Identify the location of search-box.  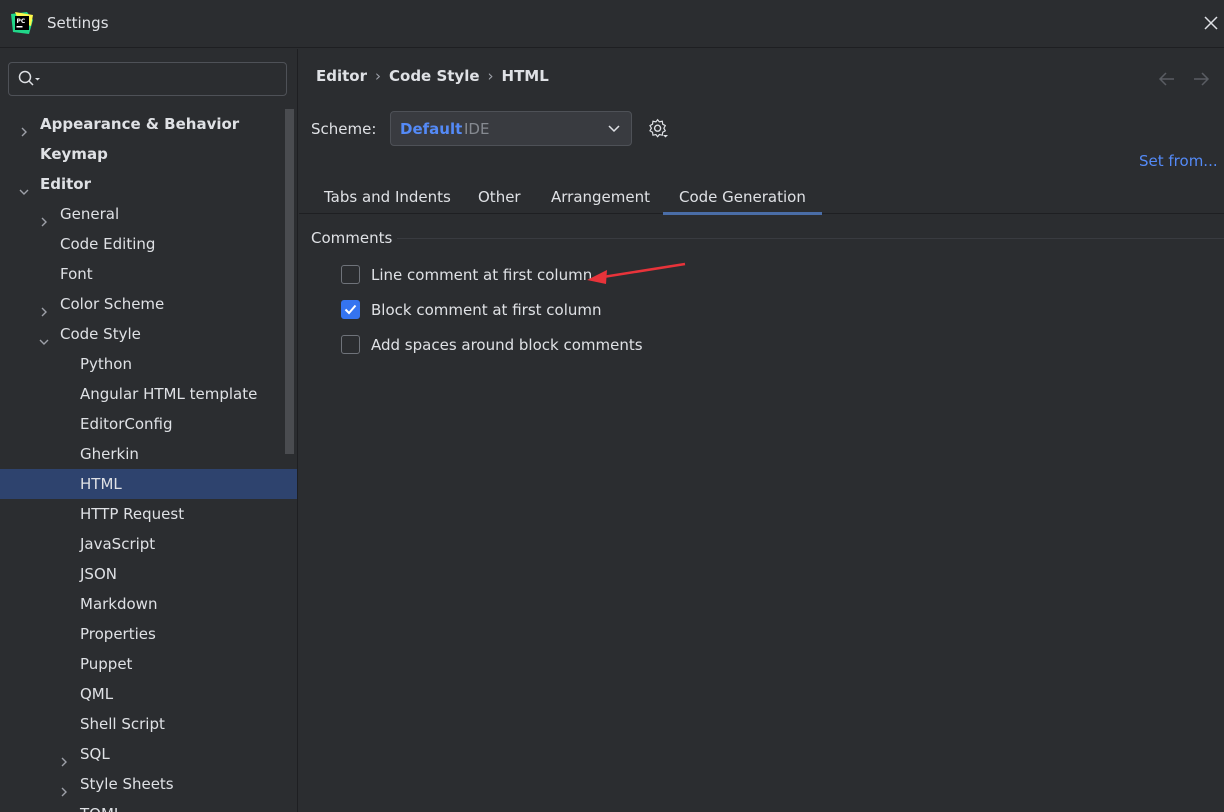
(147, 79).